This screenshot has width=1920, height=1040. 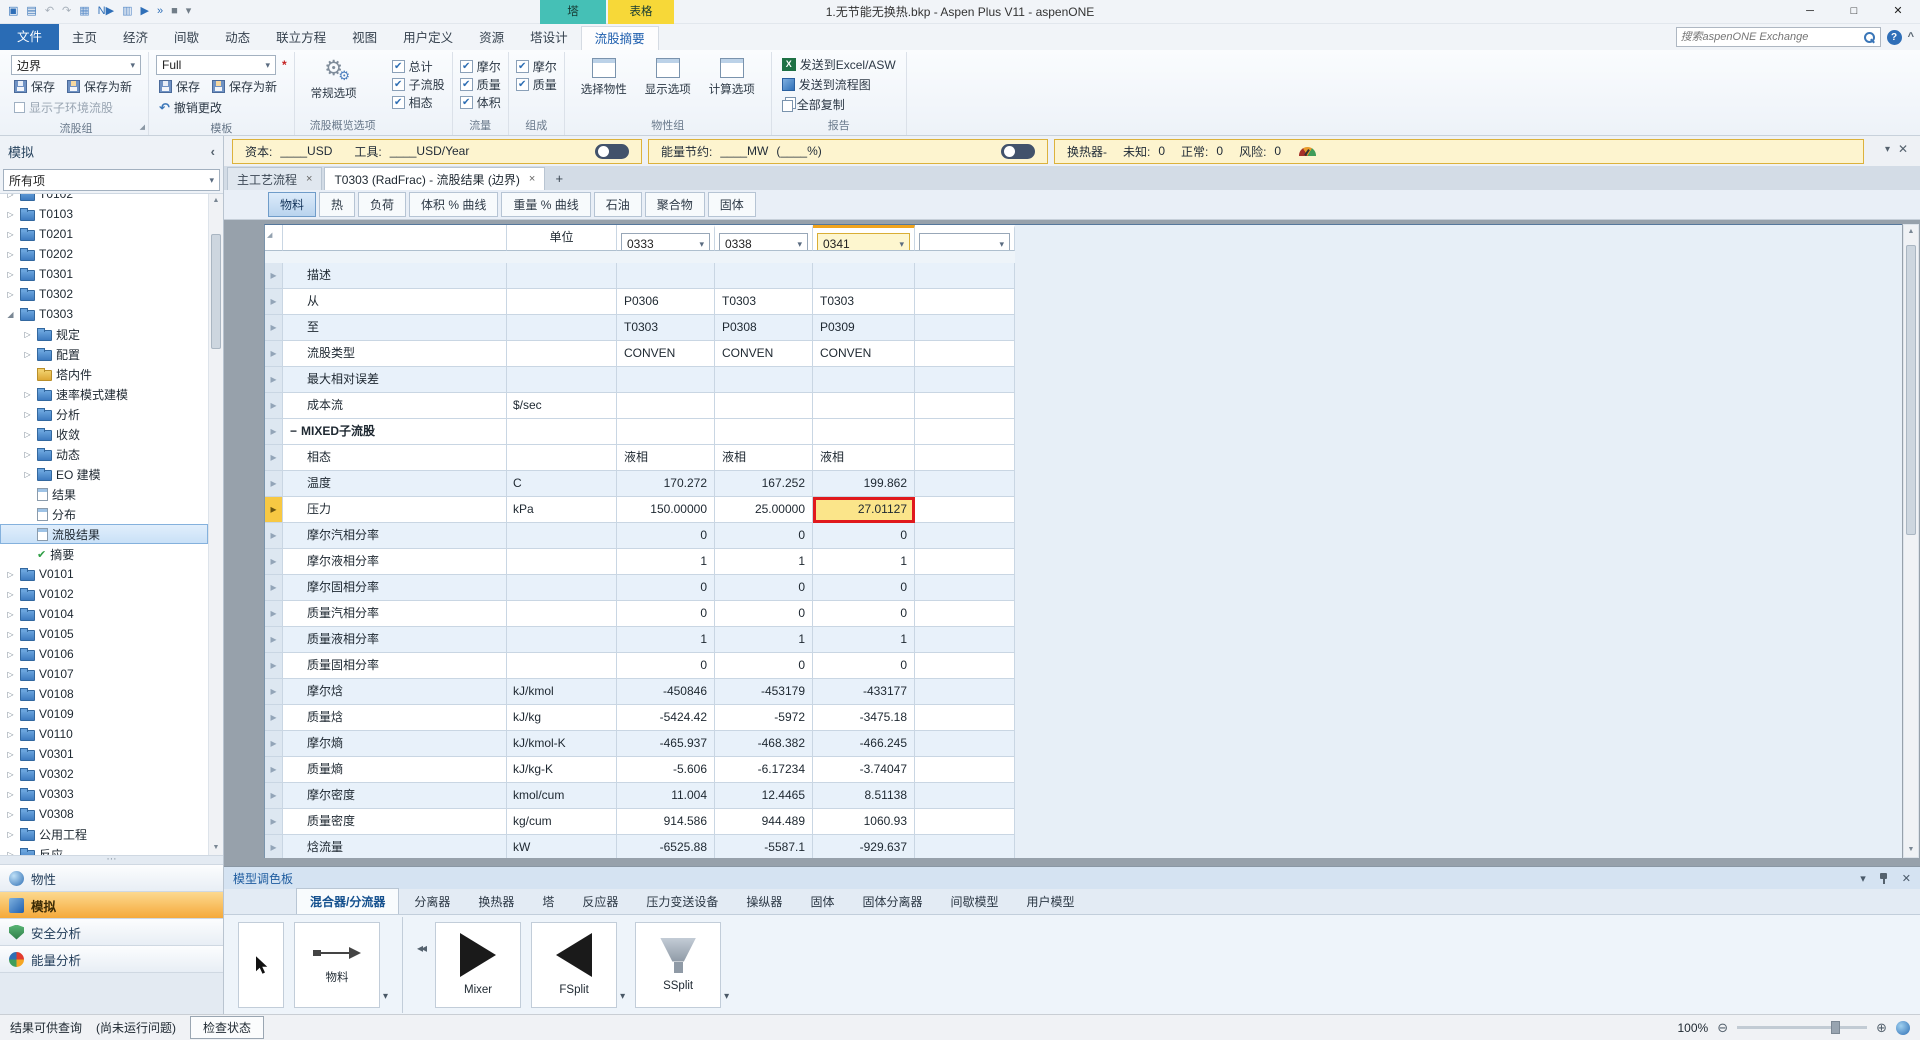 What do you see at coordinates (668, 75) in the screenshot?
I see `property-set-button-1: 显示选项` at bounding box center [668, 75].